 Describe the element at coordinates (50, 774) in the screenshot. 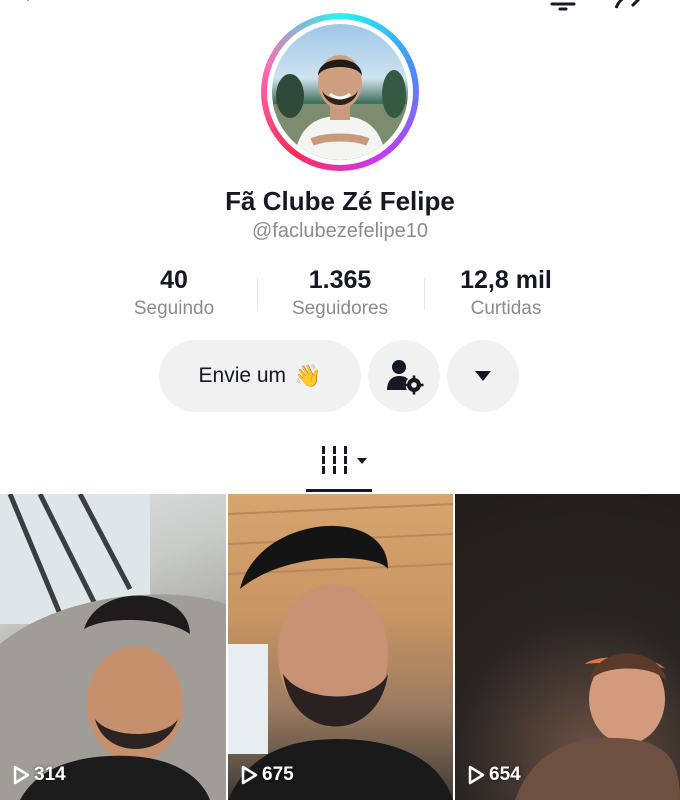

I see `view-count-value: 314` at that location.